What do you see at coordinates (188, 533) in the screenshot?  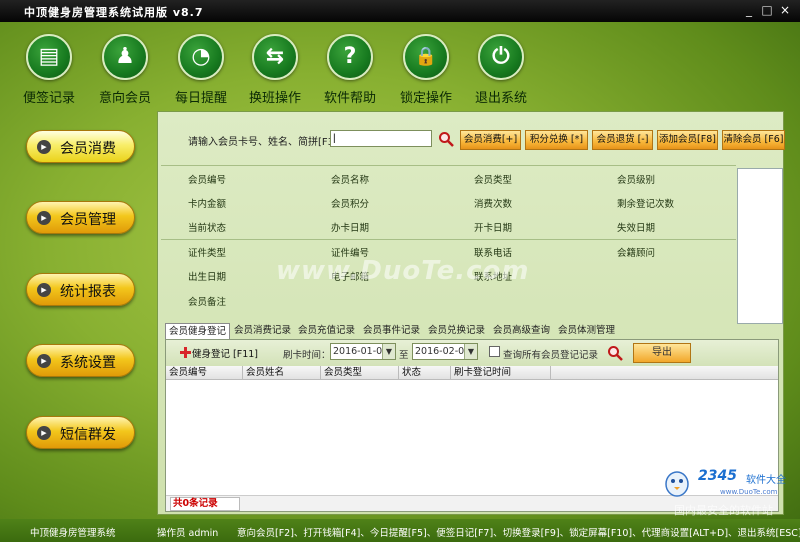 I see `status-operator: 操作员 admin` at bounding box center [188, 533].